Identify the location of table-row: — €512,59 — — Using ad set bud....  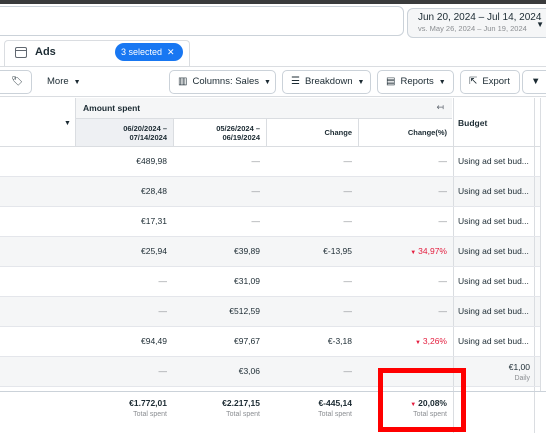
(273, 312).